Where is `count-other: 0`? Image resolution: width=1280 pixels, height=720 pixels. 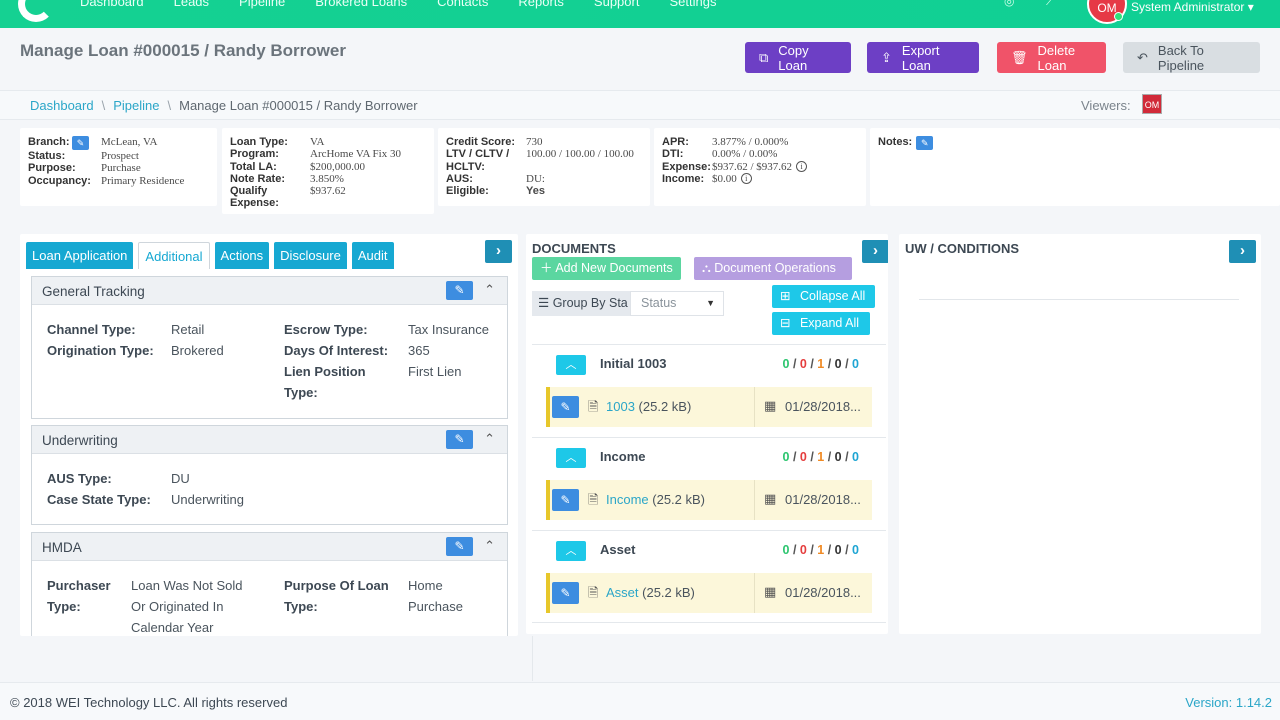 count-other: 0 is located at coordinates (838, 457).